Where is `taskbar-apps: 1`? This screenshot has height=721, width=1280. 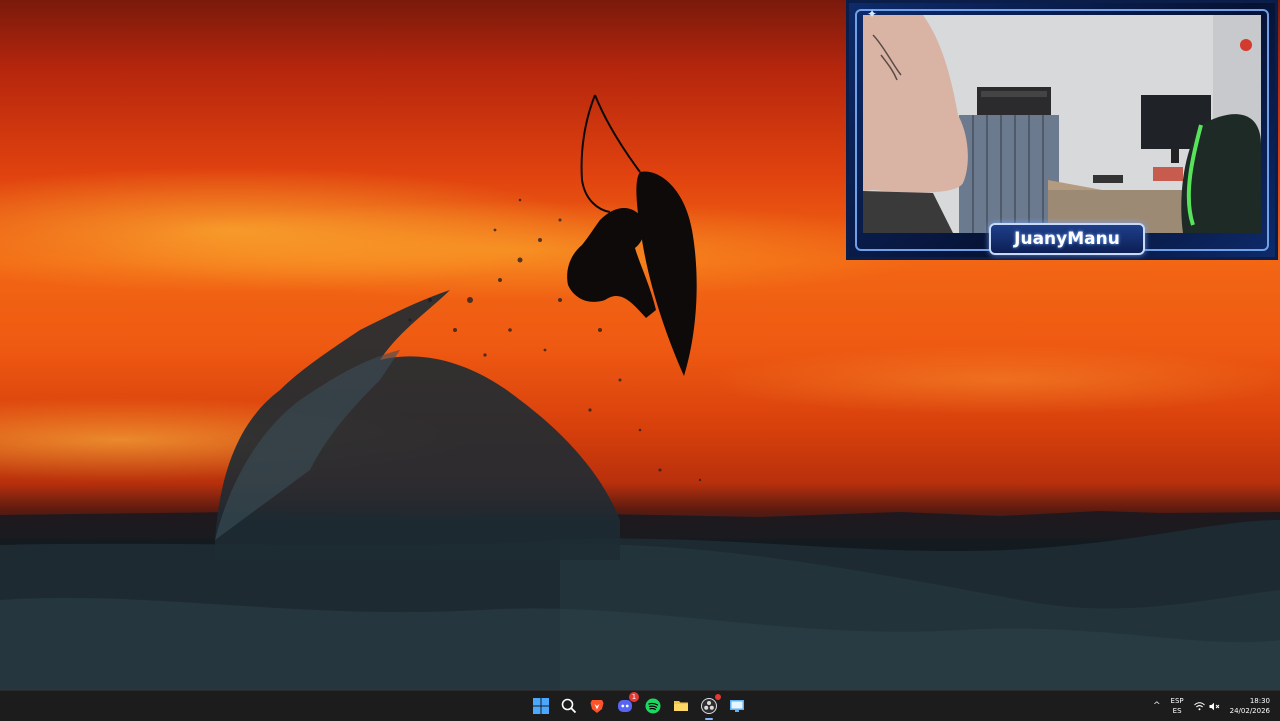 taskbar-apps: 1 is located at coordinates (639, 706).